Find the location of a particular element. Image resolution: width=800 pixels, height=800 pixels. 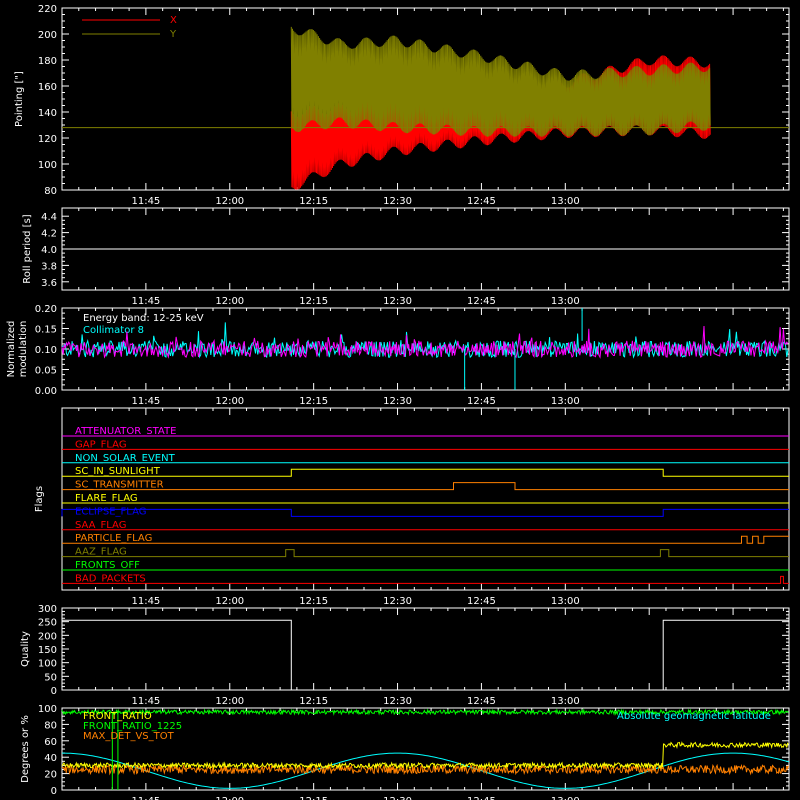

legend-y-label: Y is located at coordinates (173, 34).